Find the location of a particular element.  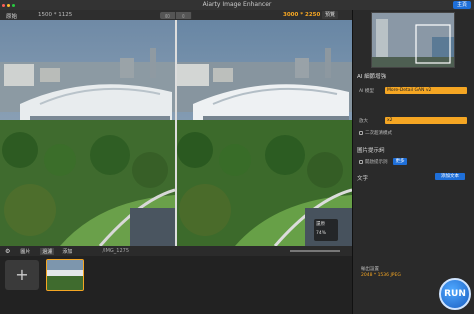

navigator-image is located at coordinates (413, 40).